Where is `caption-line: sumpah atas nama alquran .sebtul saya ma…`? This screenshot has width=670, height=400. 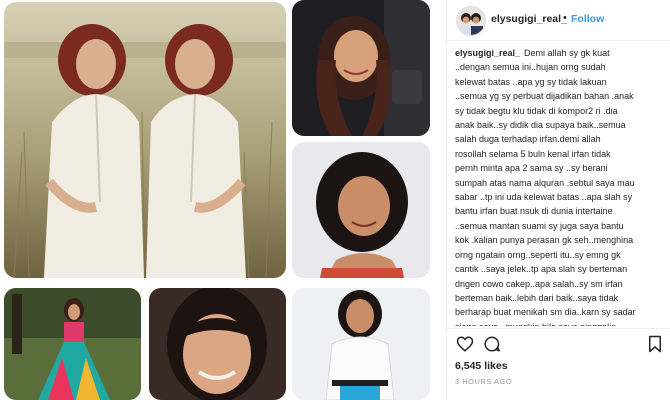 caption-line: sumpah atas nama alquran .sebtul saya ma… is located at coordinates (560, 183).